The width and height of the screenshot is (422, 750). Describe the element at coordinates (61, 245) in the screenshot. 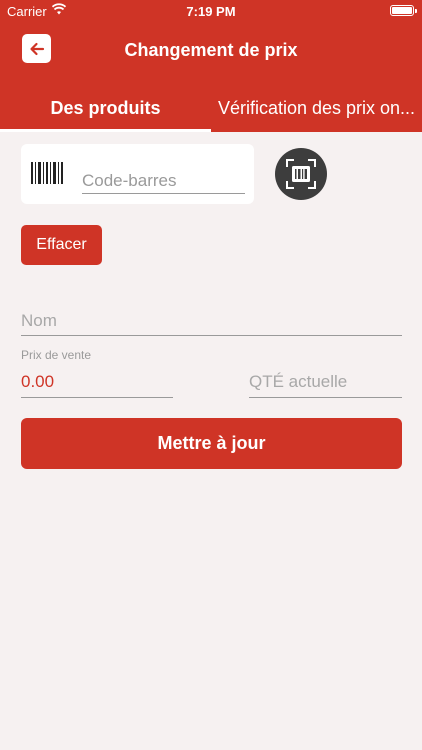

I see `clear-button: Effacer` at that location.